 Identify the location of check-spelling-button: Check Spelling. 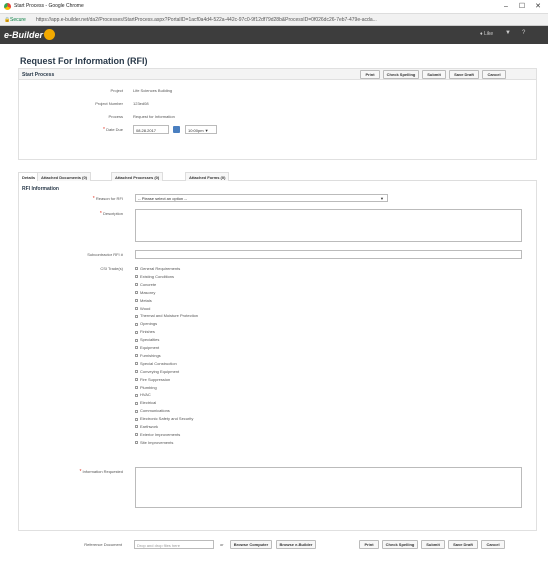
(401, 74).